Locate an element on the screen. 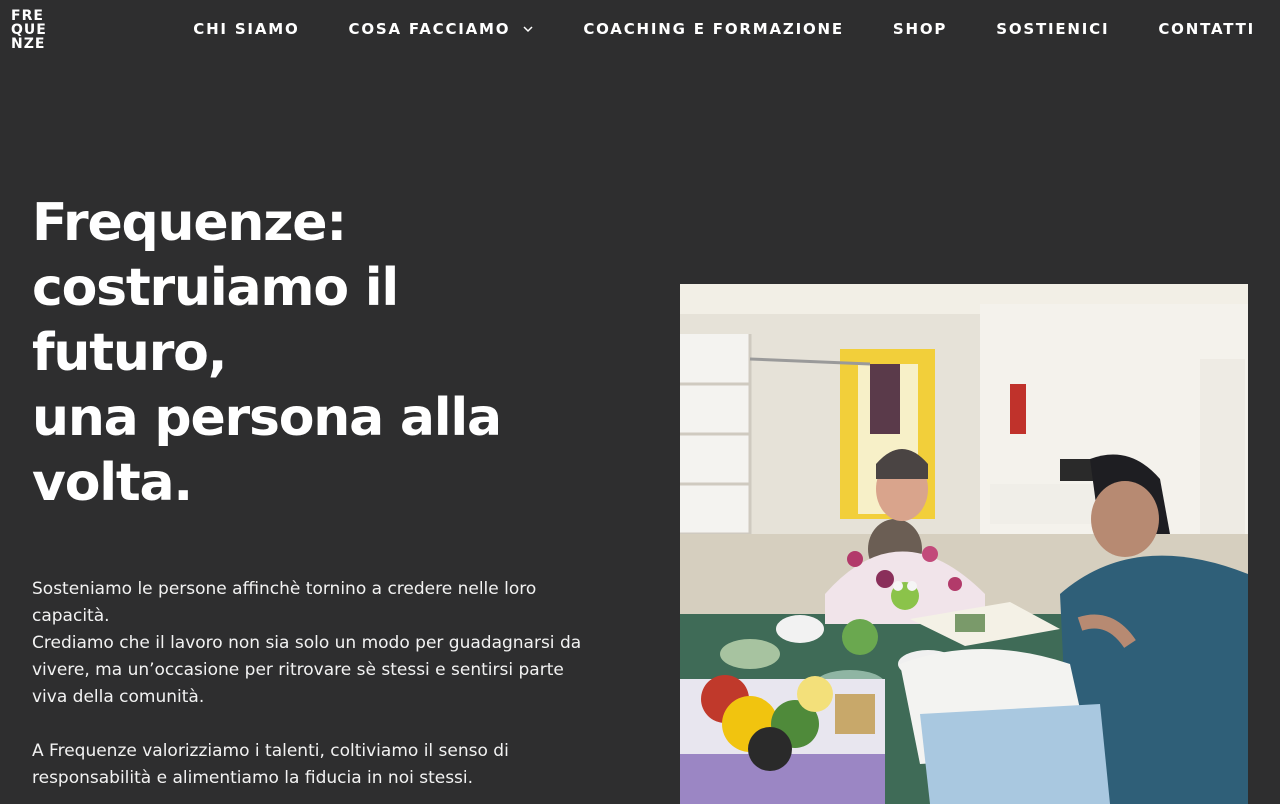 This screenshot has height=804, width=1280. nav-label: CONTATTI is located at coordinates (1206, 29).